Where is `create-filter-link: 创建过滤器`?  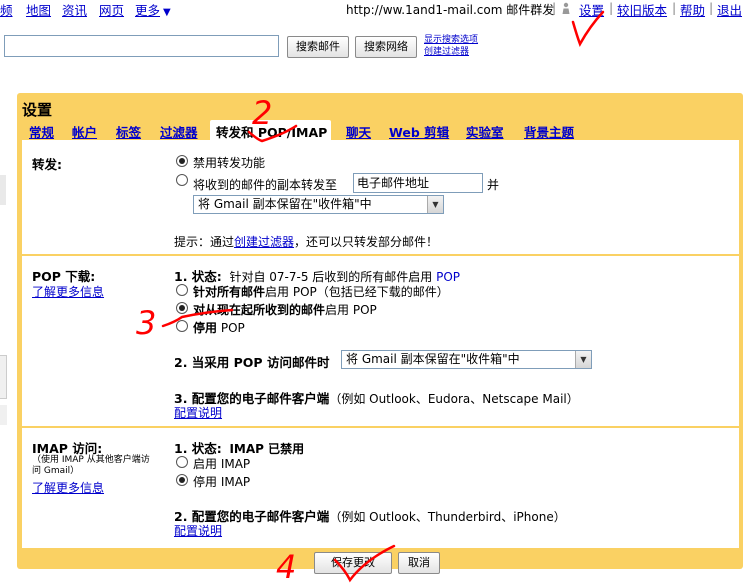
create-filter-link: 创建过滤器 is located at coordinates (451, 52).